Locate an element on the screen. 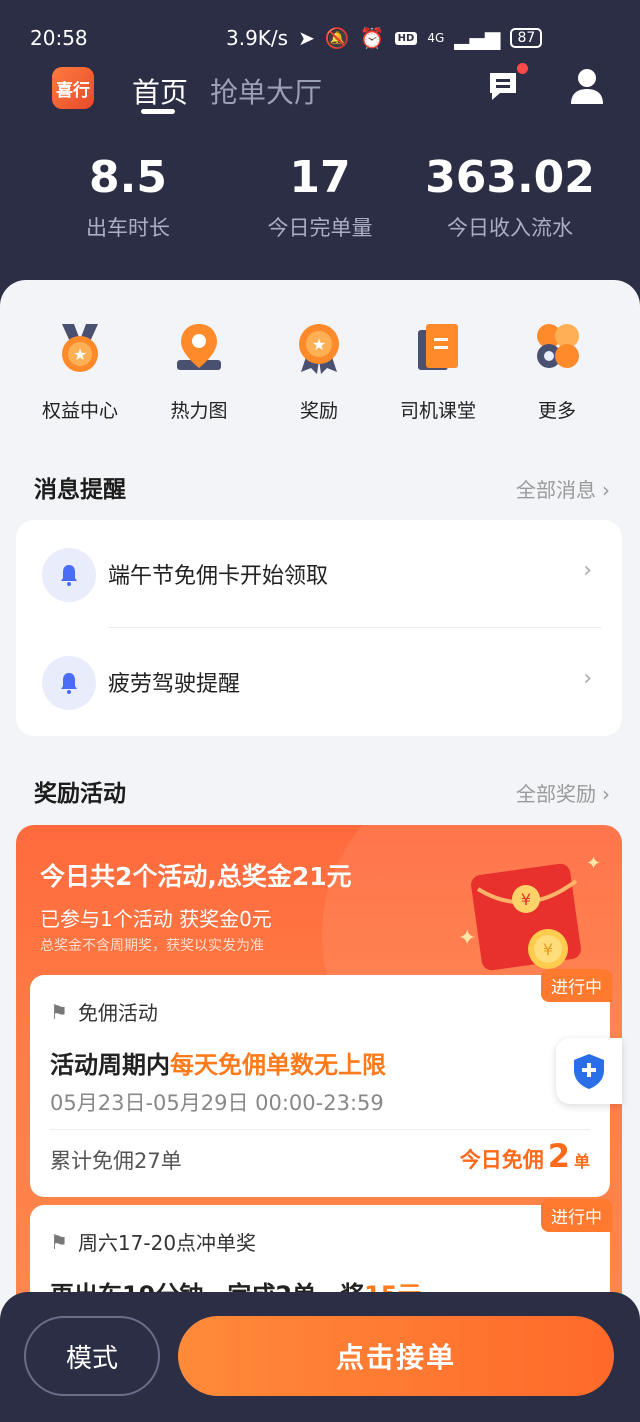 Image resolution: width=640 pixels, height=1422 pixels. status-bar: 20:58 3.9K/s ➤ 🔕 ⏰ HD 4G ▂▄▆ 87 is located at coordinates (320, 35).